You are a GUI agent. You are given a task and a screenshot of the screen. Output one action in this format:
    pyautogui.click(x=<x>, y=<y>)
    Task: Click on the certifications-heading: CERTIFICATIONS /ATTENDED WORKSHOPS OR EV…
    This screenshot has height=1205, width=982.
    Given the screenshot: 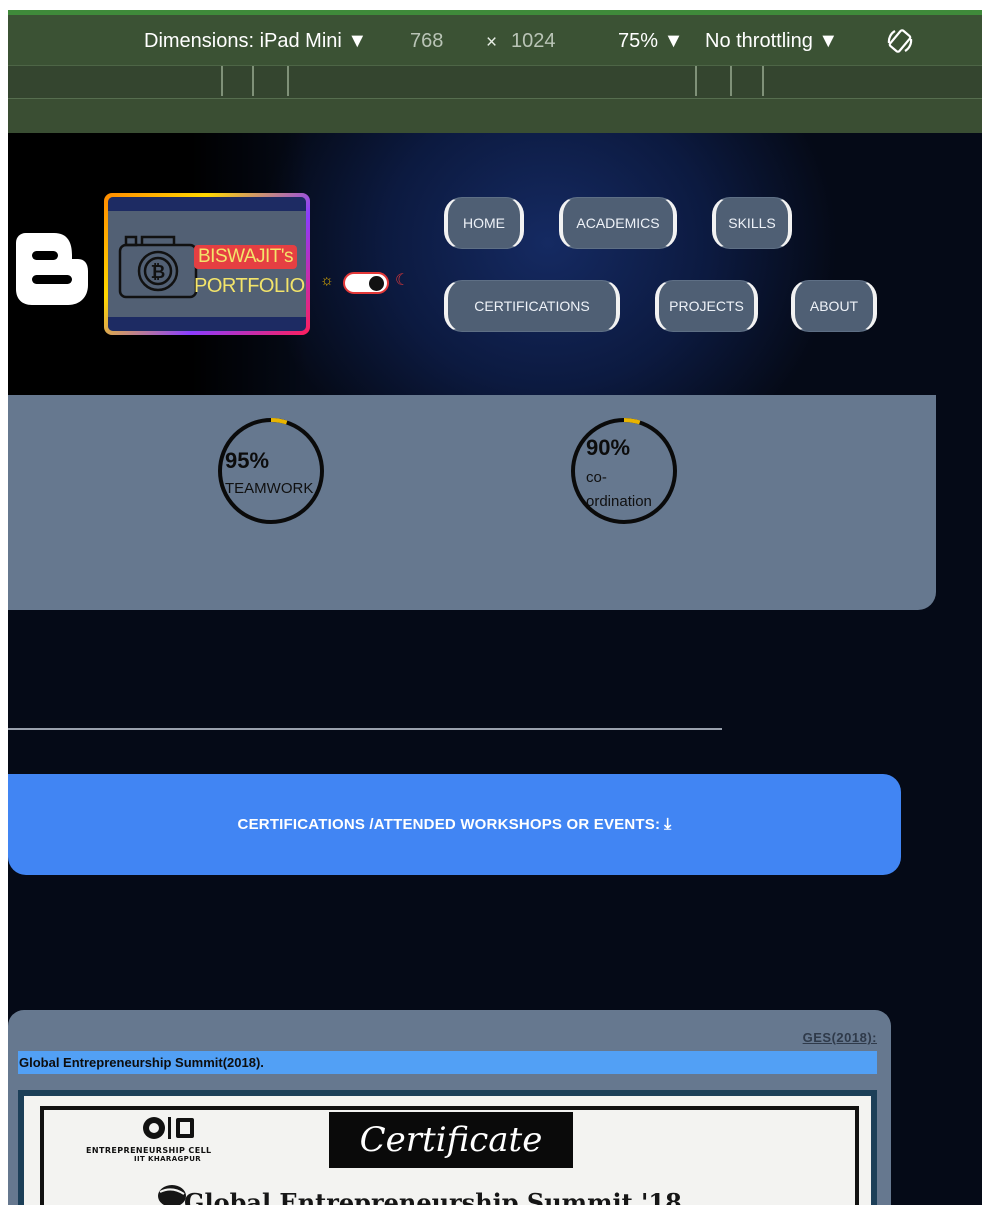 What is the action you would take?
    pyautogui.click(x=449, y=824)
    